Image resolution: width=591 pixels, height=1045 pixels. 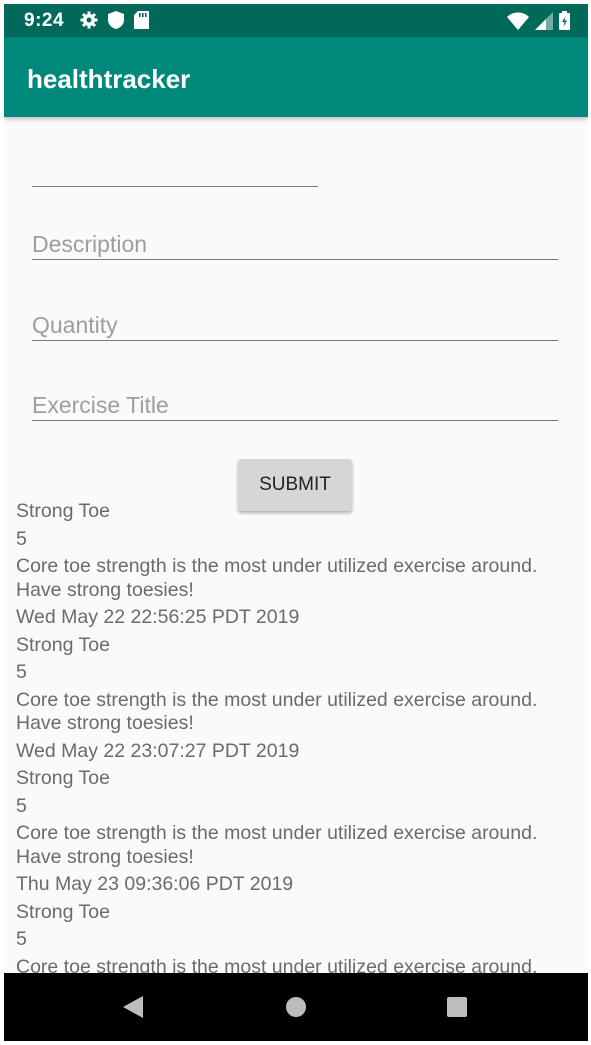 I want to click on navigation-bar, so click(x=296, y=1007).